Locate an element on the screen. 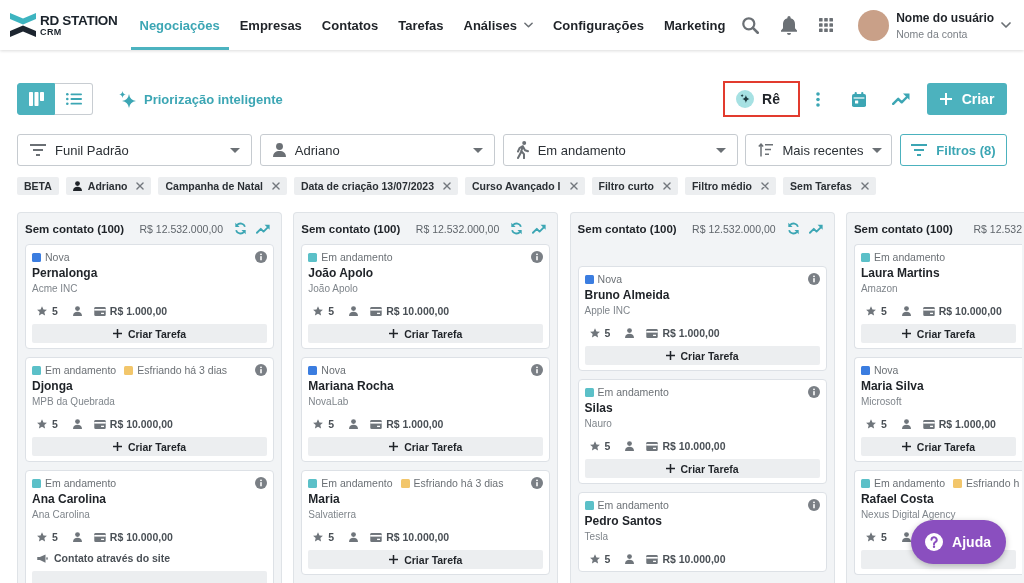 The image size is (1024, 583). deal-card: Nova Bruno Almeida Apple INC 5 R$ 1.000,00 Criar Tarefa is located at coordinates (702, 318).